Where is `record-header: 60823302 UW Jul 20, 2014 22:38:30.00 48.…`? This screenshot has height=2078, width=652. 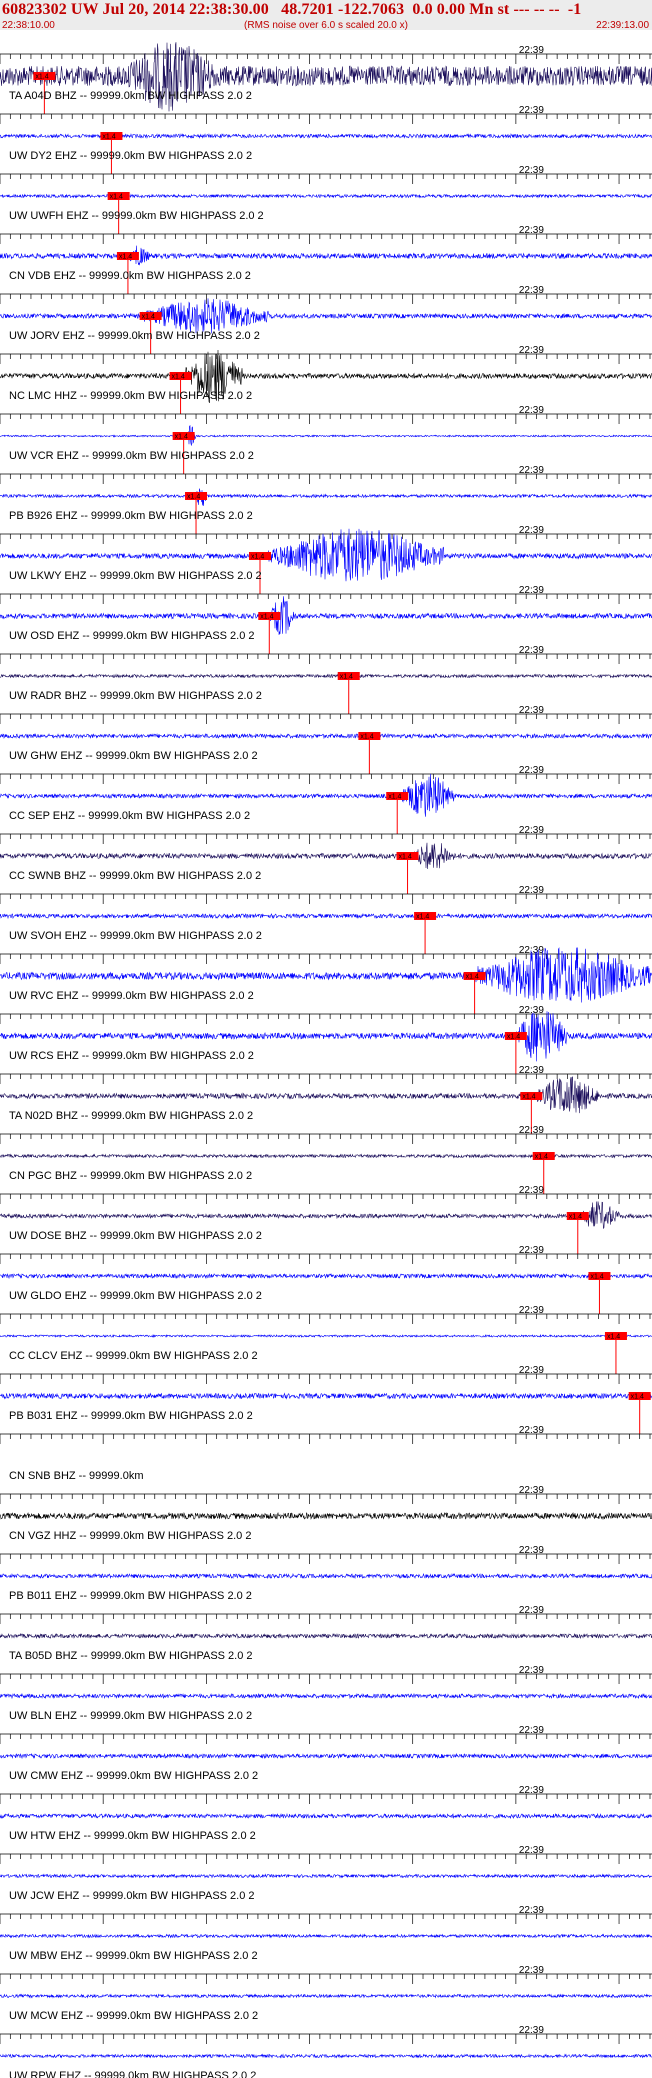
record-header: 60823302 UW Jul 20, 2014 22:38:30.00 48.… is located at coordinates (326, 15).